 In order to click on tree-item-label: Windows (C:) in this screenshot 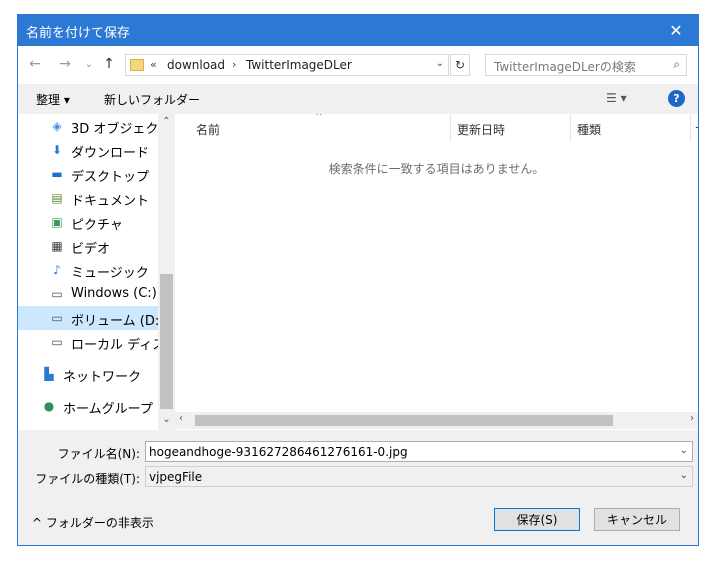, I will do `click(114, 293)`.